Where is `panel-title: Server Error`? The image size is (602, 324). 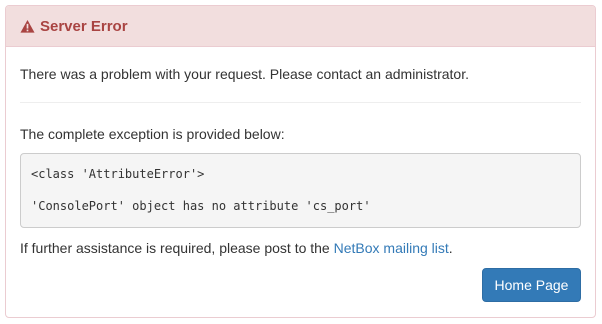
panel-title: Server Error is located at coordinates (84, 26).